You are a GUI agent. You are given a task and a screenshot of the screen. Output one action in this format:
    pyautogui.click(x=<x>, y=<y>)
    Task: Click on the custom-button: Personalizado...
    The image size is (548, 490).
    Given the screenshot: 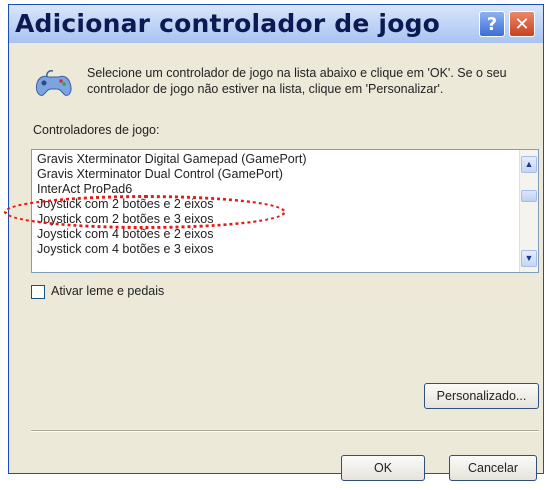 What is the action you would take?
    pyautogui.click(x=481, y=396)
    